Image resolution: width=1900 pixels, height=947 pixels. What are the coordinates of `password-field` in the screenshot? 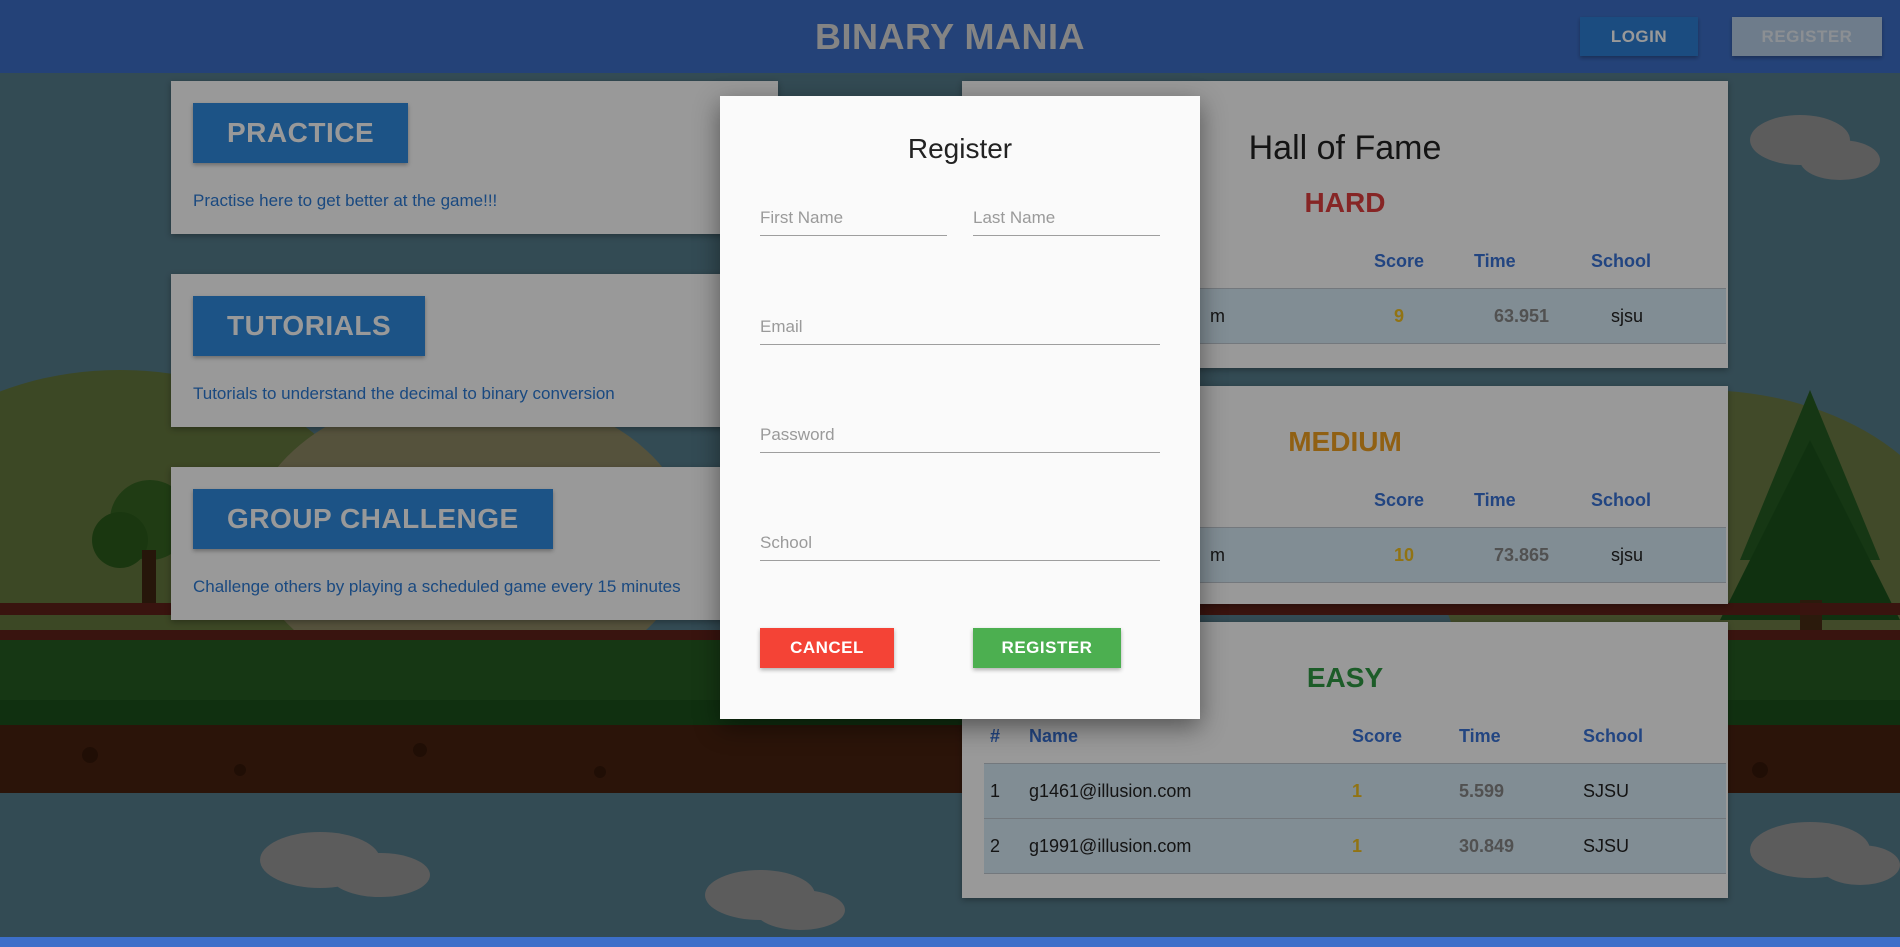 It's located at (960, 435).